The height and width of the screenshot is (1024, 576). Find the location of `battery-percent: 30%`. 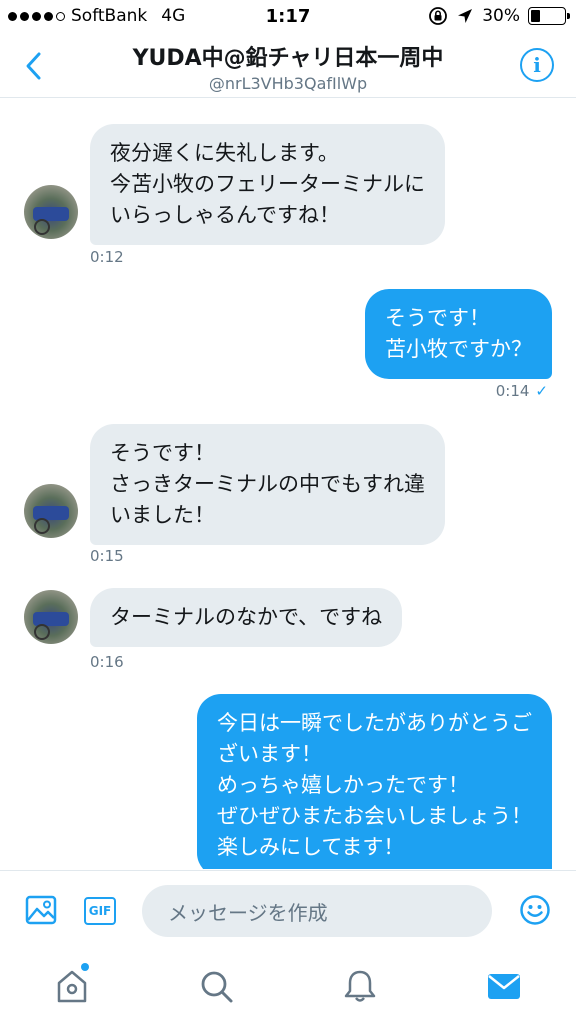

battery-percent: 30% is located at coordinates (501, 16).